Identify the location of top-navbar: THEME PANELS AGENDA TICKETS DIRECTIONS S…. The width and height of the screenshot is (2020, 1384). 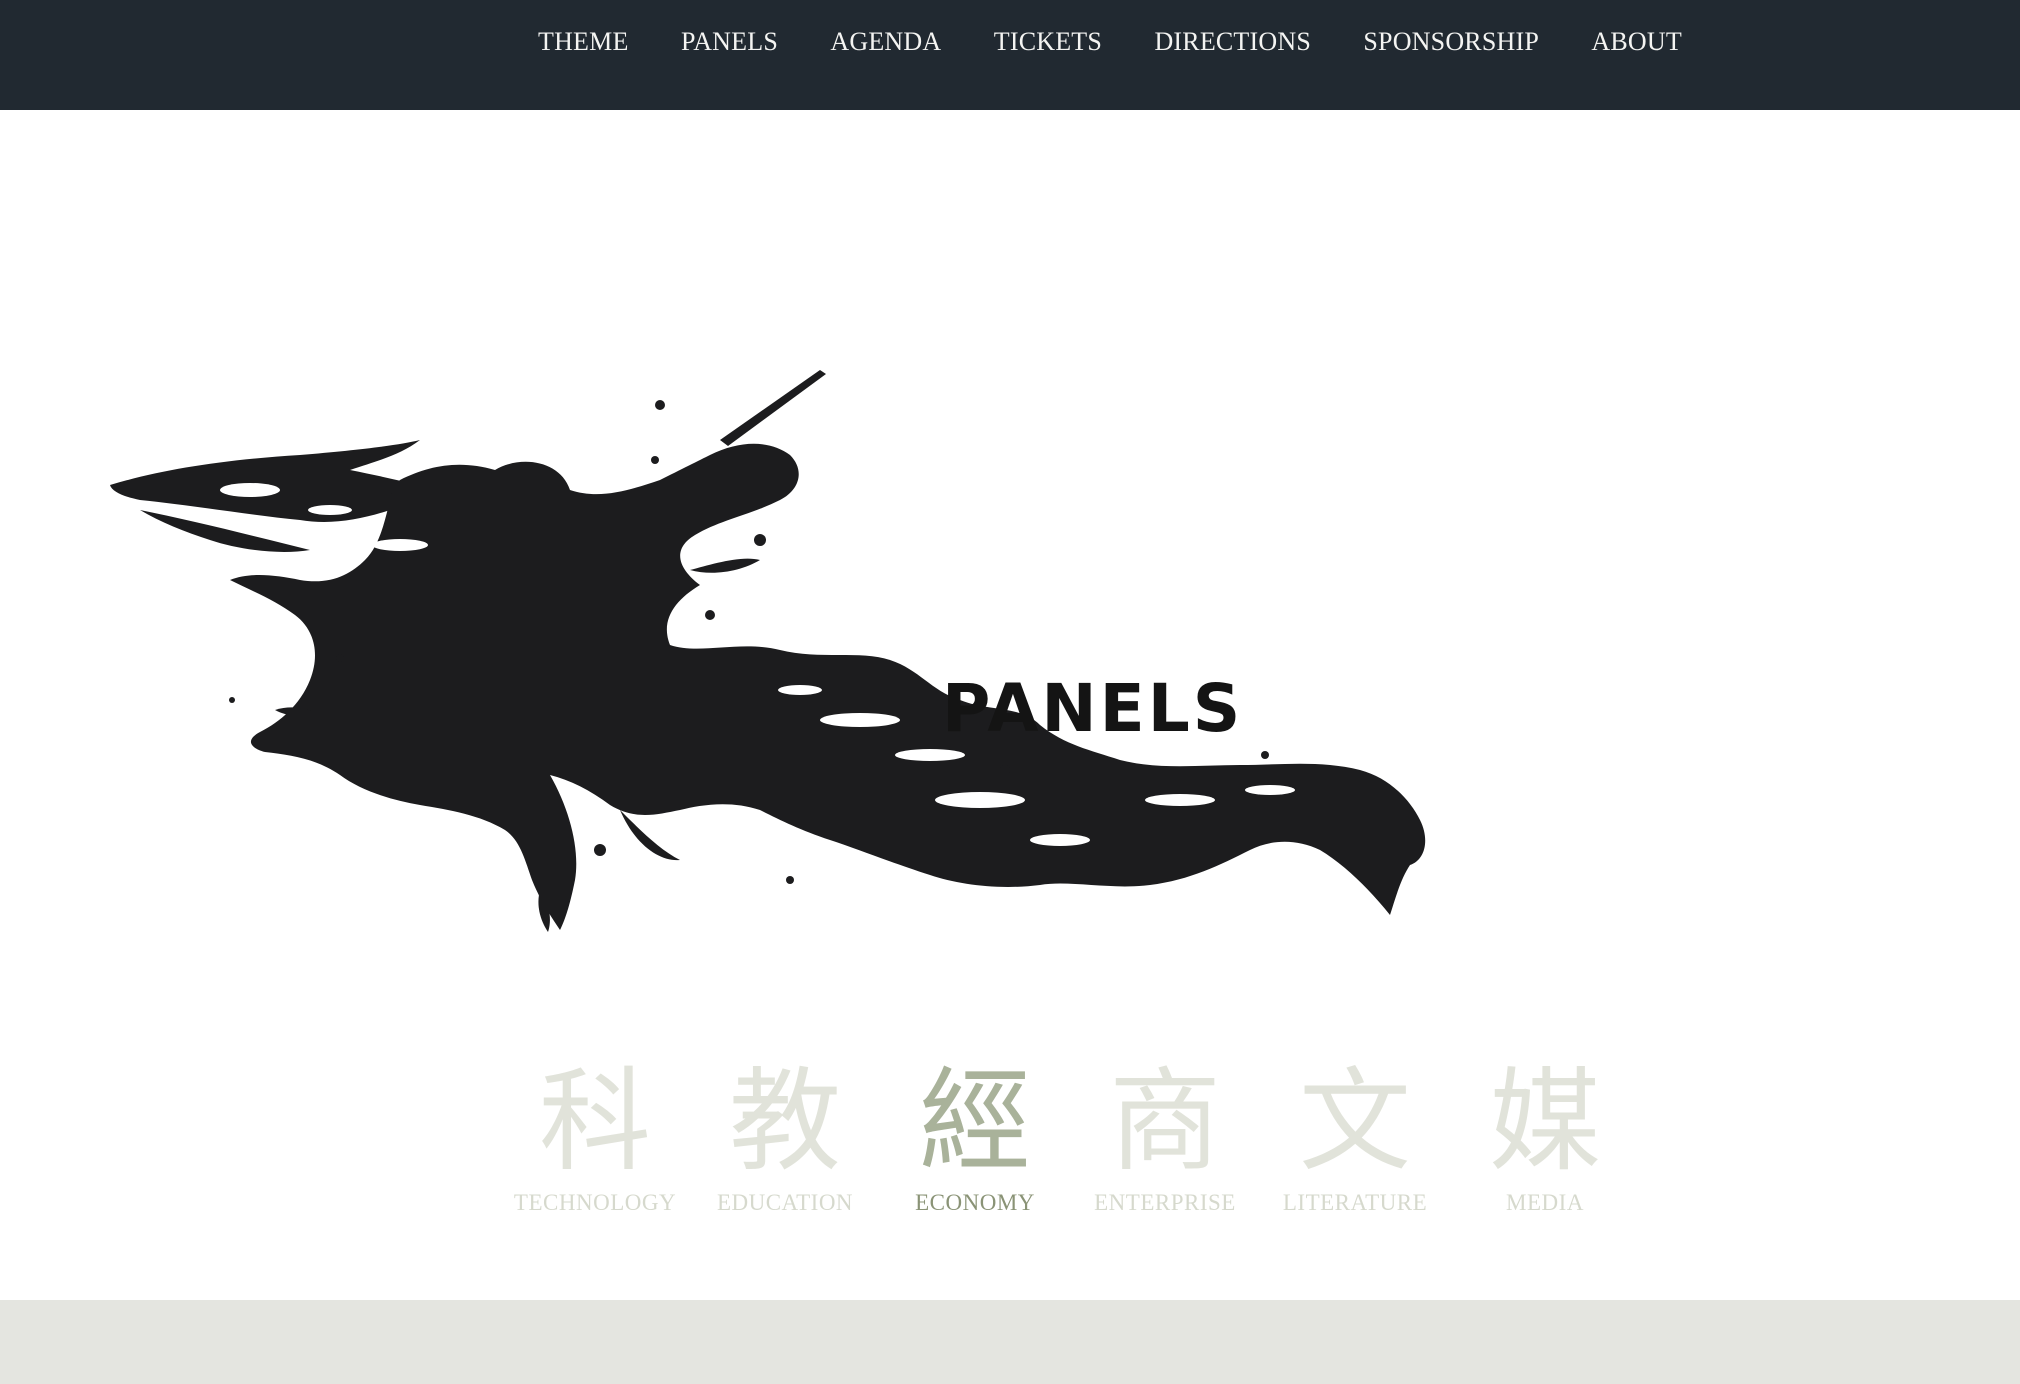
(1010, 55).